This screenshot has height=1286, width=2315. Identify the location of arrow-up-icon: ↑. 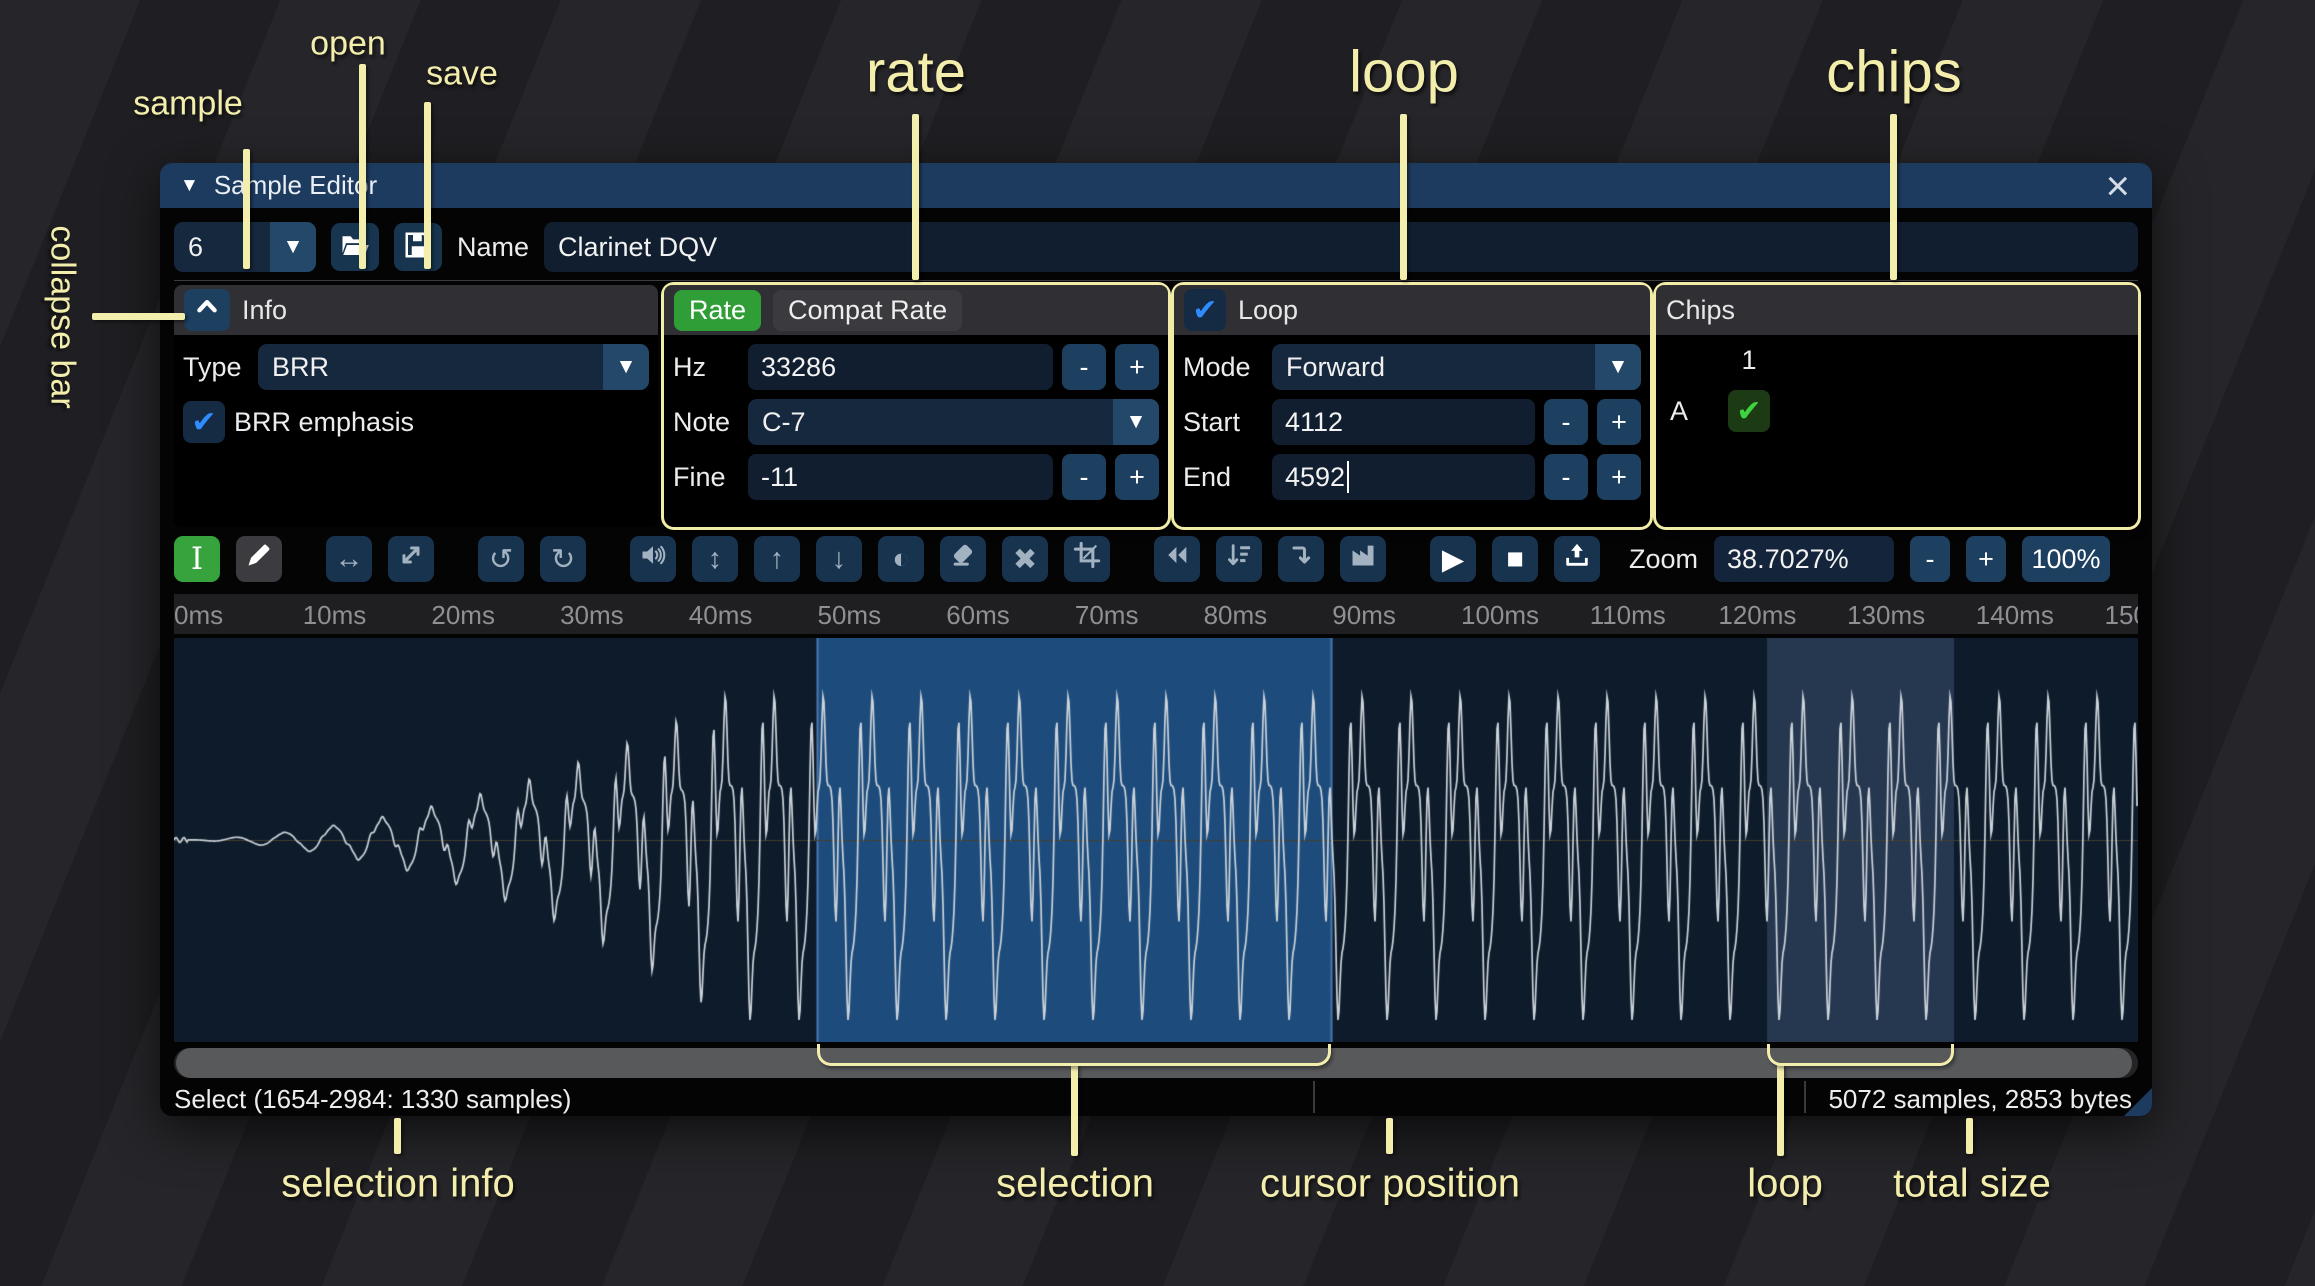
(777, 558).